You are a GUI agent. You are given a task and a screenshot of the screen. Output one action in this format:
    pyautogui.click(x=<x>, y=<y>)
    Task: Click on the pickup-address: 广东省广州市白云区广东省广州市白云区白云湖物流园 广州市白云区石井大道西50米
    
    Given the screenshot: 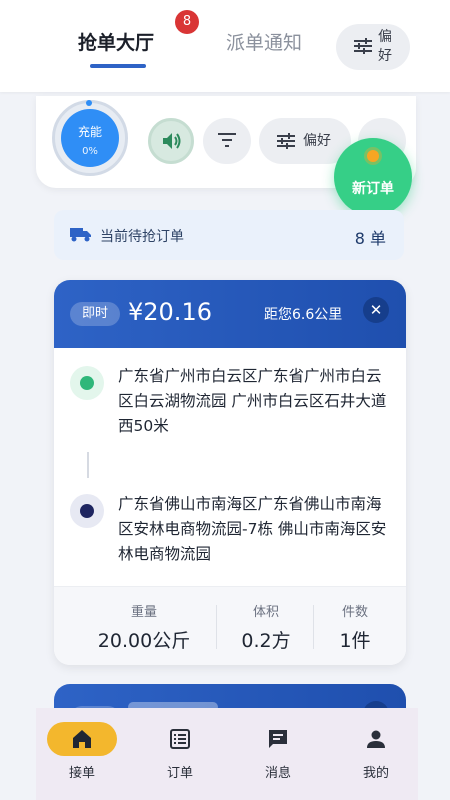 What is the action you would take?
    pyautogui.click(x=252, y=401)
    